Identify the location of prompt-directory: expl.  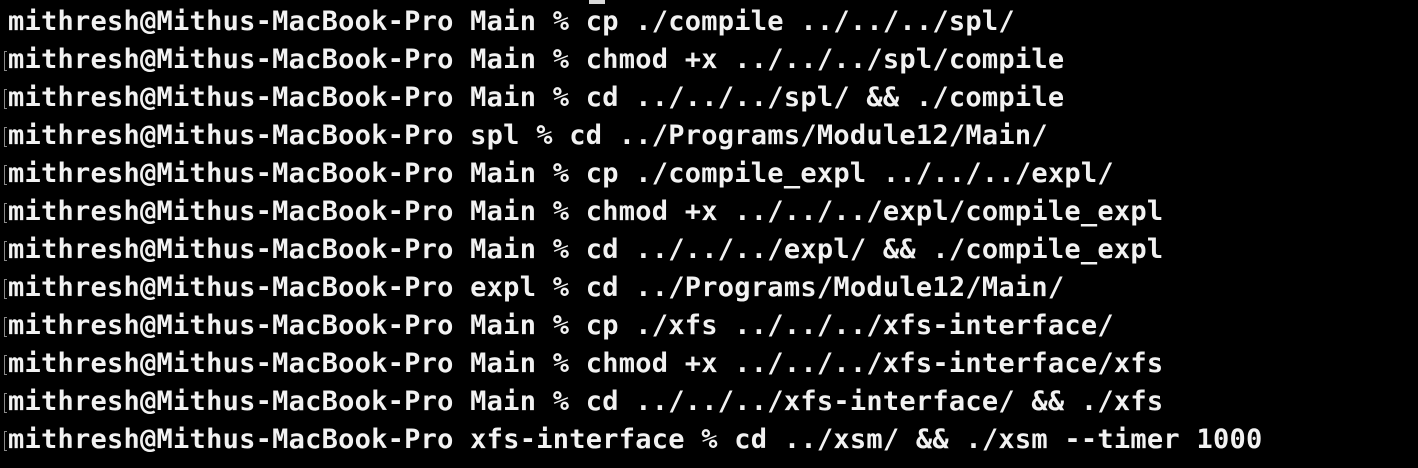
(503, 287).